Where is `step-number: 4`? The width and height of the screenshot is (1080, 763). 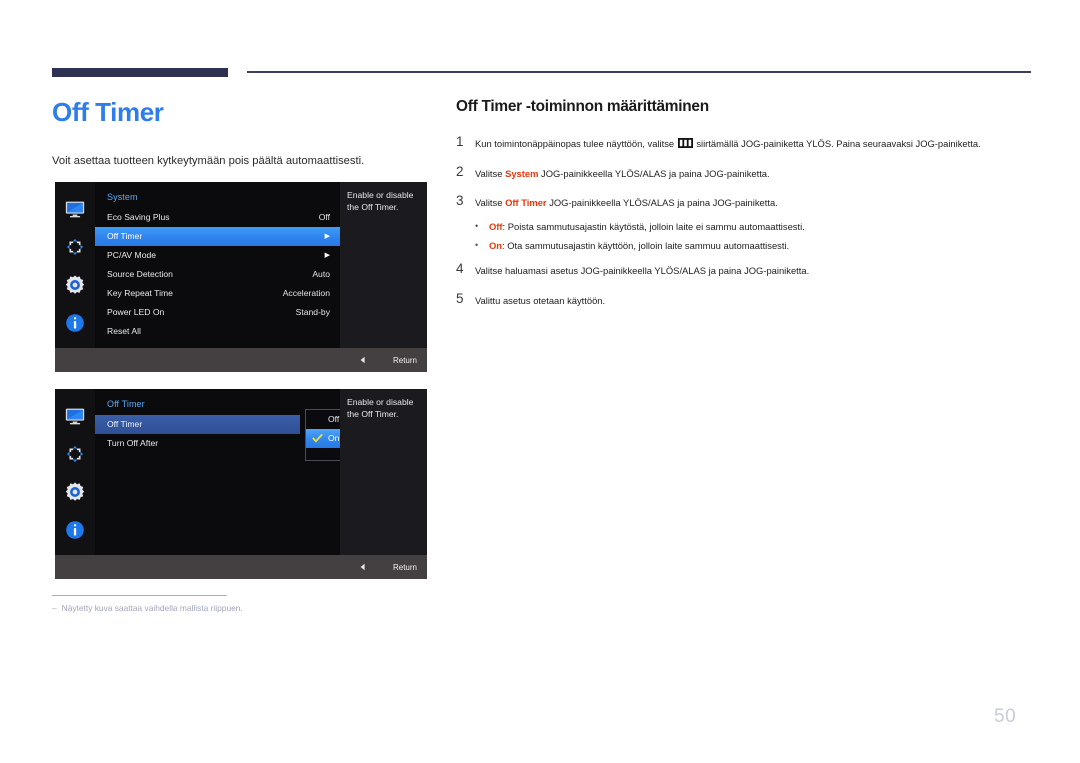
step-number: 4 is located at coordinates (460, 269).